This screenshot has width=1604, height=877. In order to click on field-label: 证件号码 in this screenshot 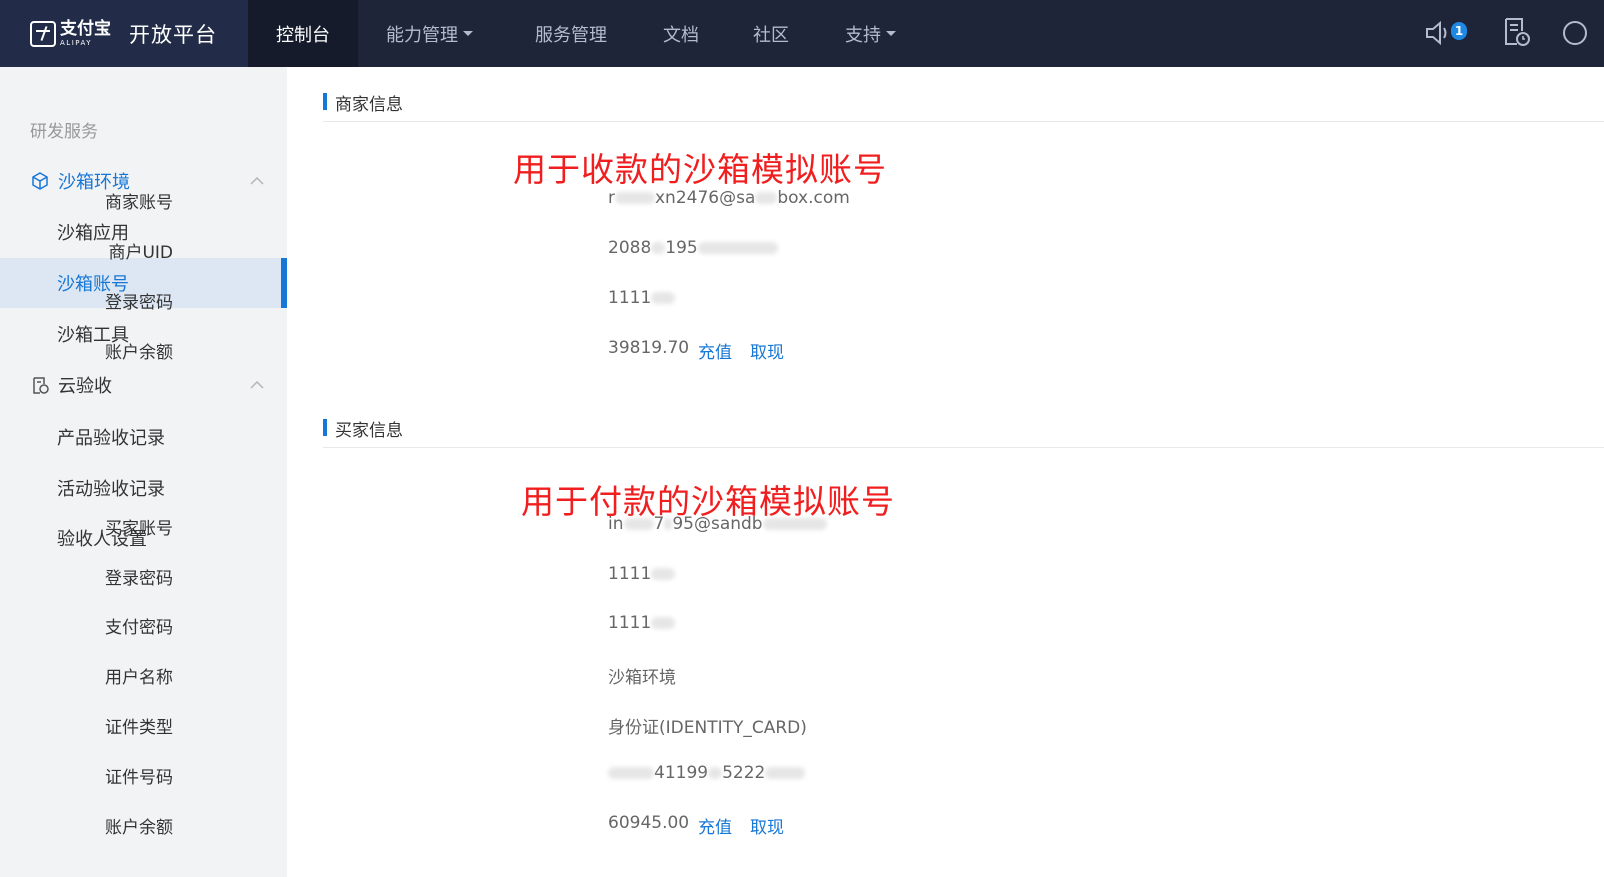, I will do `click(139, 778)`.